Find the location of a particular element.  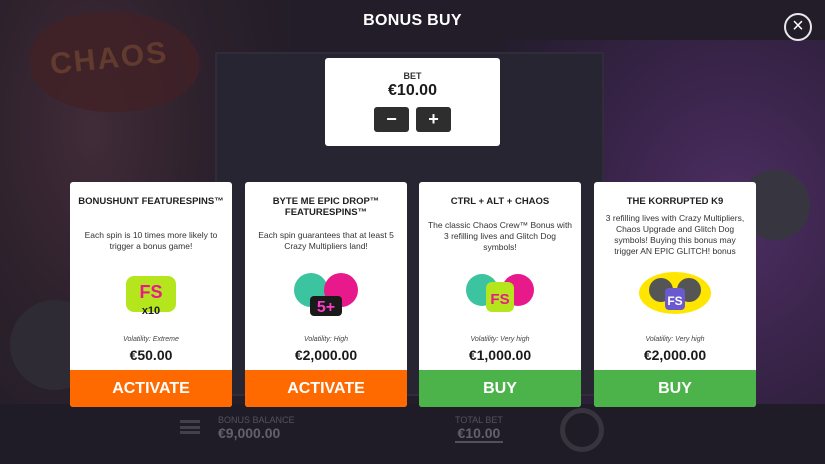

korrupted-k9-fs-icon: FS is located at coordinates (675, 293).